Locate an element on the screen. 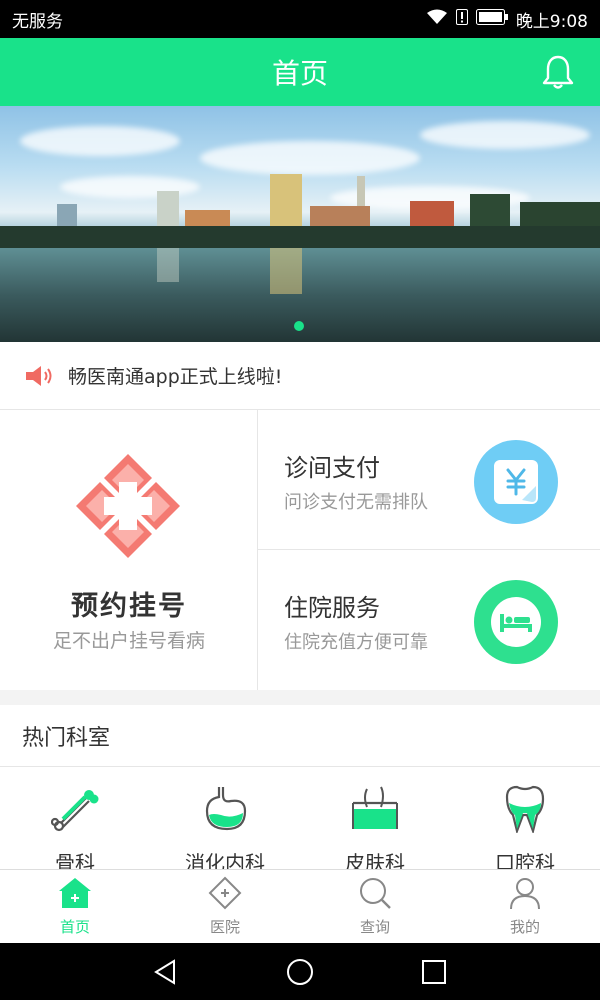 This screenshot has width=600, height=1000. app-header: 首页 is located at coordinates (300, 72).